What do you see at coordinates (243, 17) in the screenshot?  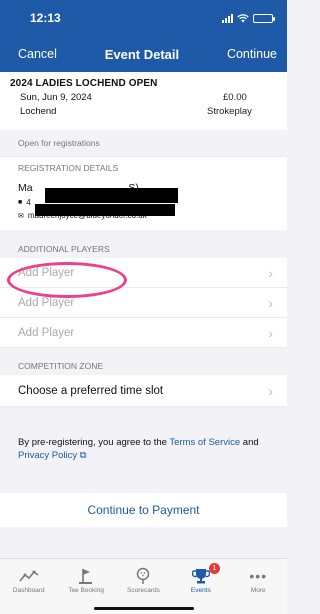 I see `wifi-icon` at bounding box center [243, 17].